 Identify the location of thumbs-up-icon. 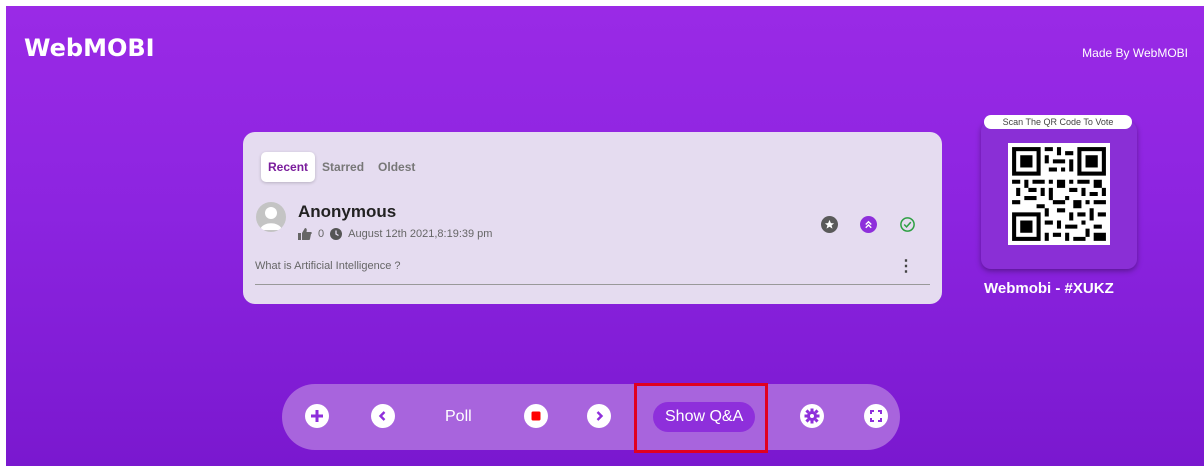
(305, 234).